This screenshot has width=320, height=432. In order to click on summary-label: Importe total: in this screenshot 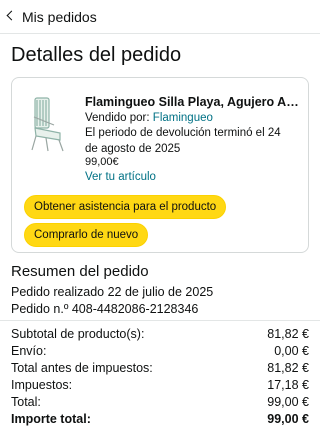, I will do `click(51, 419)`.